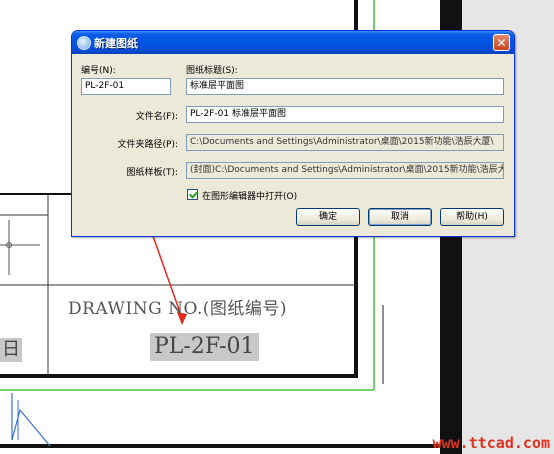  Describe the element at coordinates (147, 145) in the screenshot. I see `folder-path-label: 文件夹路径(P):` at that location.